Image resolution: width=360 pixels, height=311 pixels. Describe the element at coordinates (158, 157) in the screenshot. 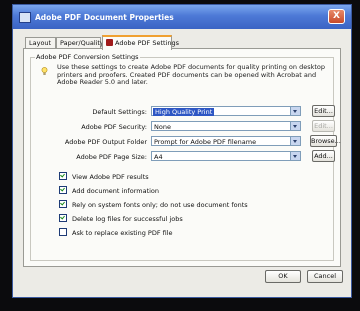

I see `page-size-value: A4` at that location.